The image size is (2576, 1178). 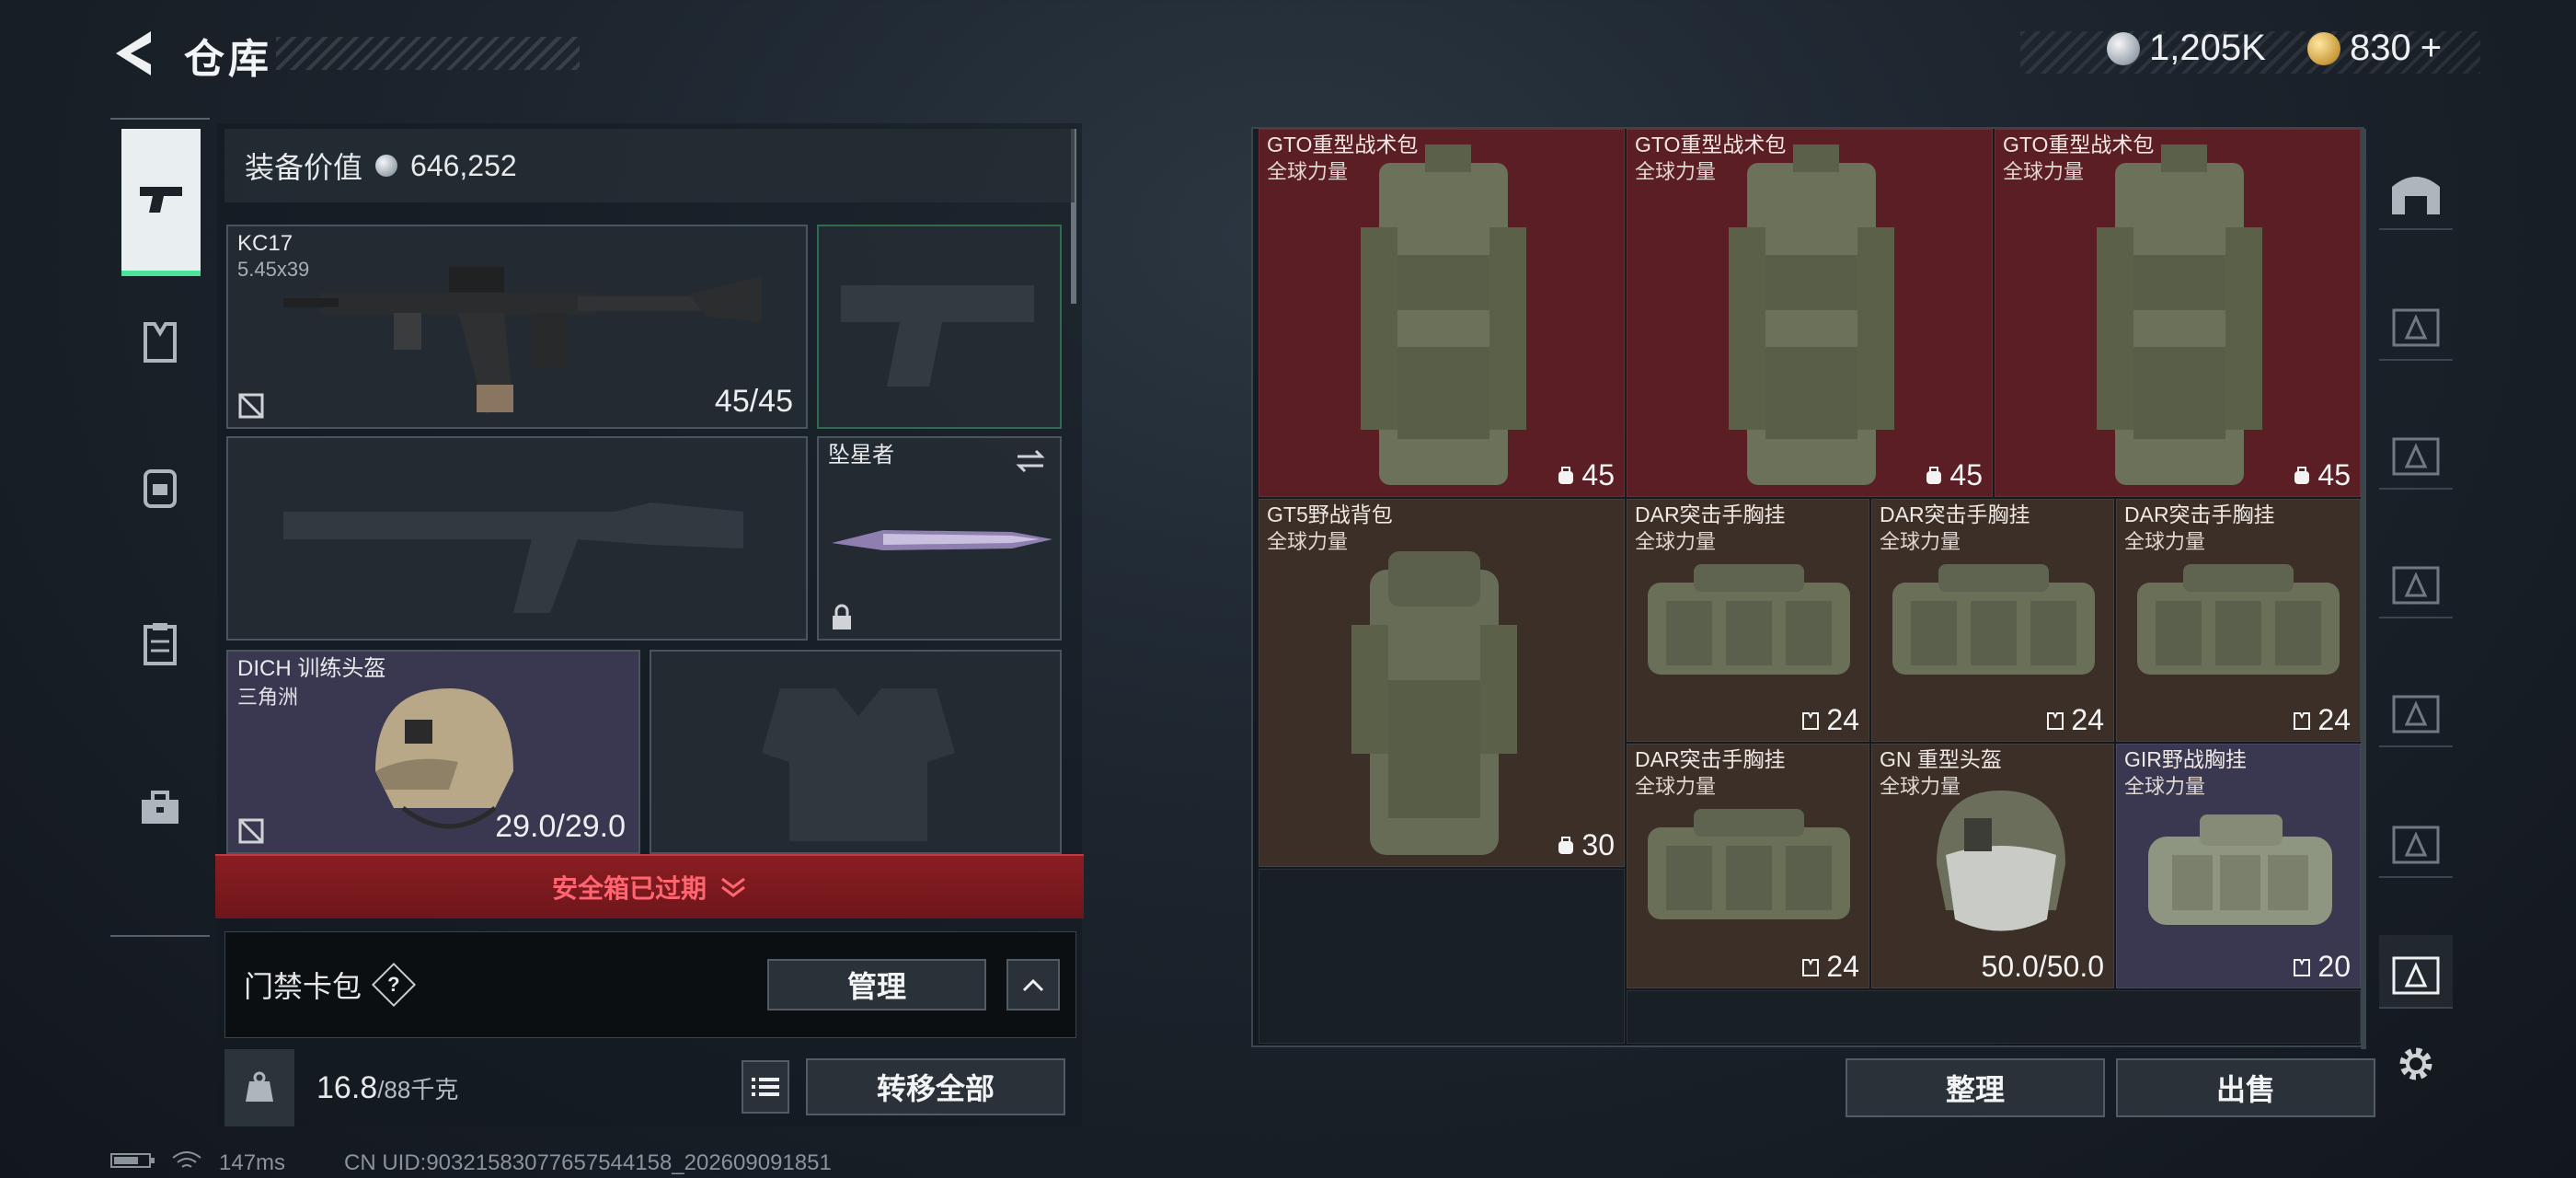 I want to click on melee-slot: 坠星者, so click(x=939, y=538).